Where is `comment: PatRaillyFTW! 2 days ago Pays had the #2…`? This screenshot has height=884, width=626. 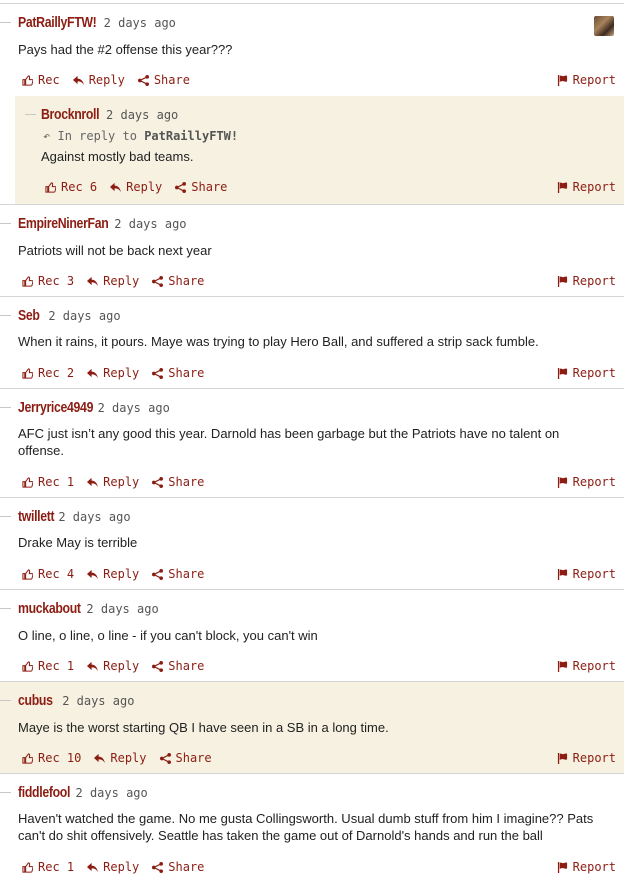
comment: PatRaillyFTW! 2 days ago Pays had the #2… is located at coordinates (312, 49).